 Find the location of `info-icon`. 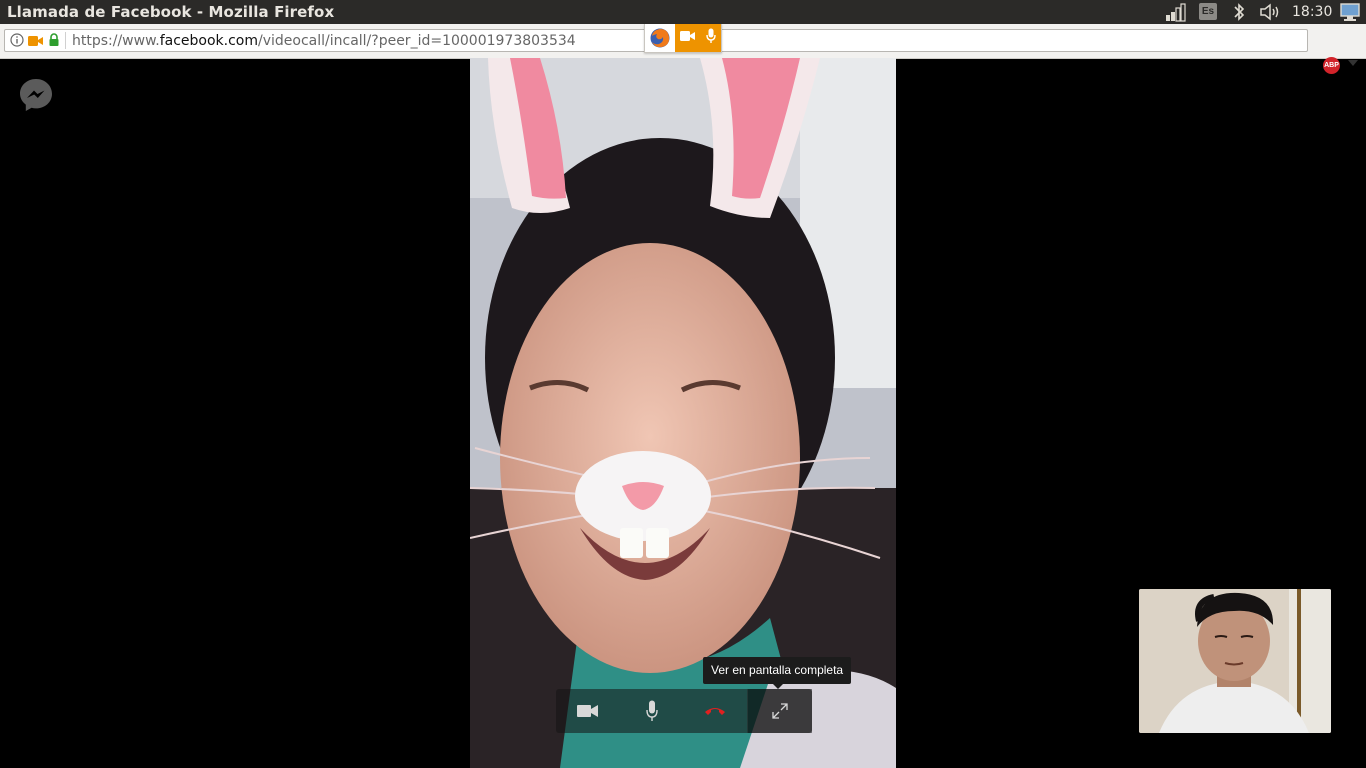

info-icon is located at coordinates (17, 42).